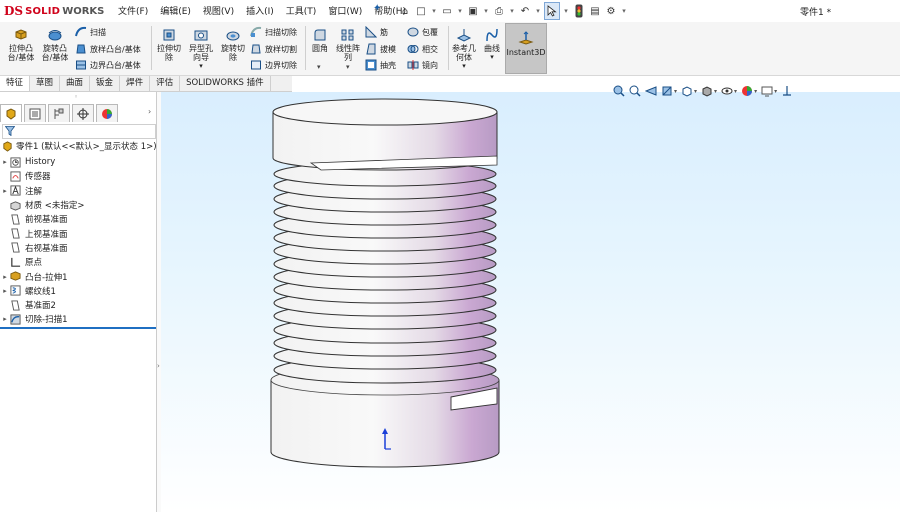 The width and height of the screenshot is (900, 512). What do you see at coordinates (78, 291) in the screenshot?
I see `tree-item-helix1: ▸ 螺纹线1` at bounding box center [78, 291].